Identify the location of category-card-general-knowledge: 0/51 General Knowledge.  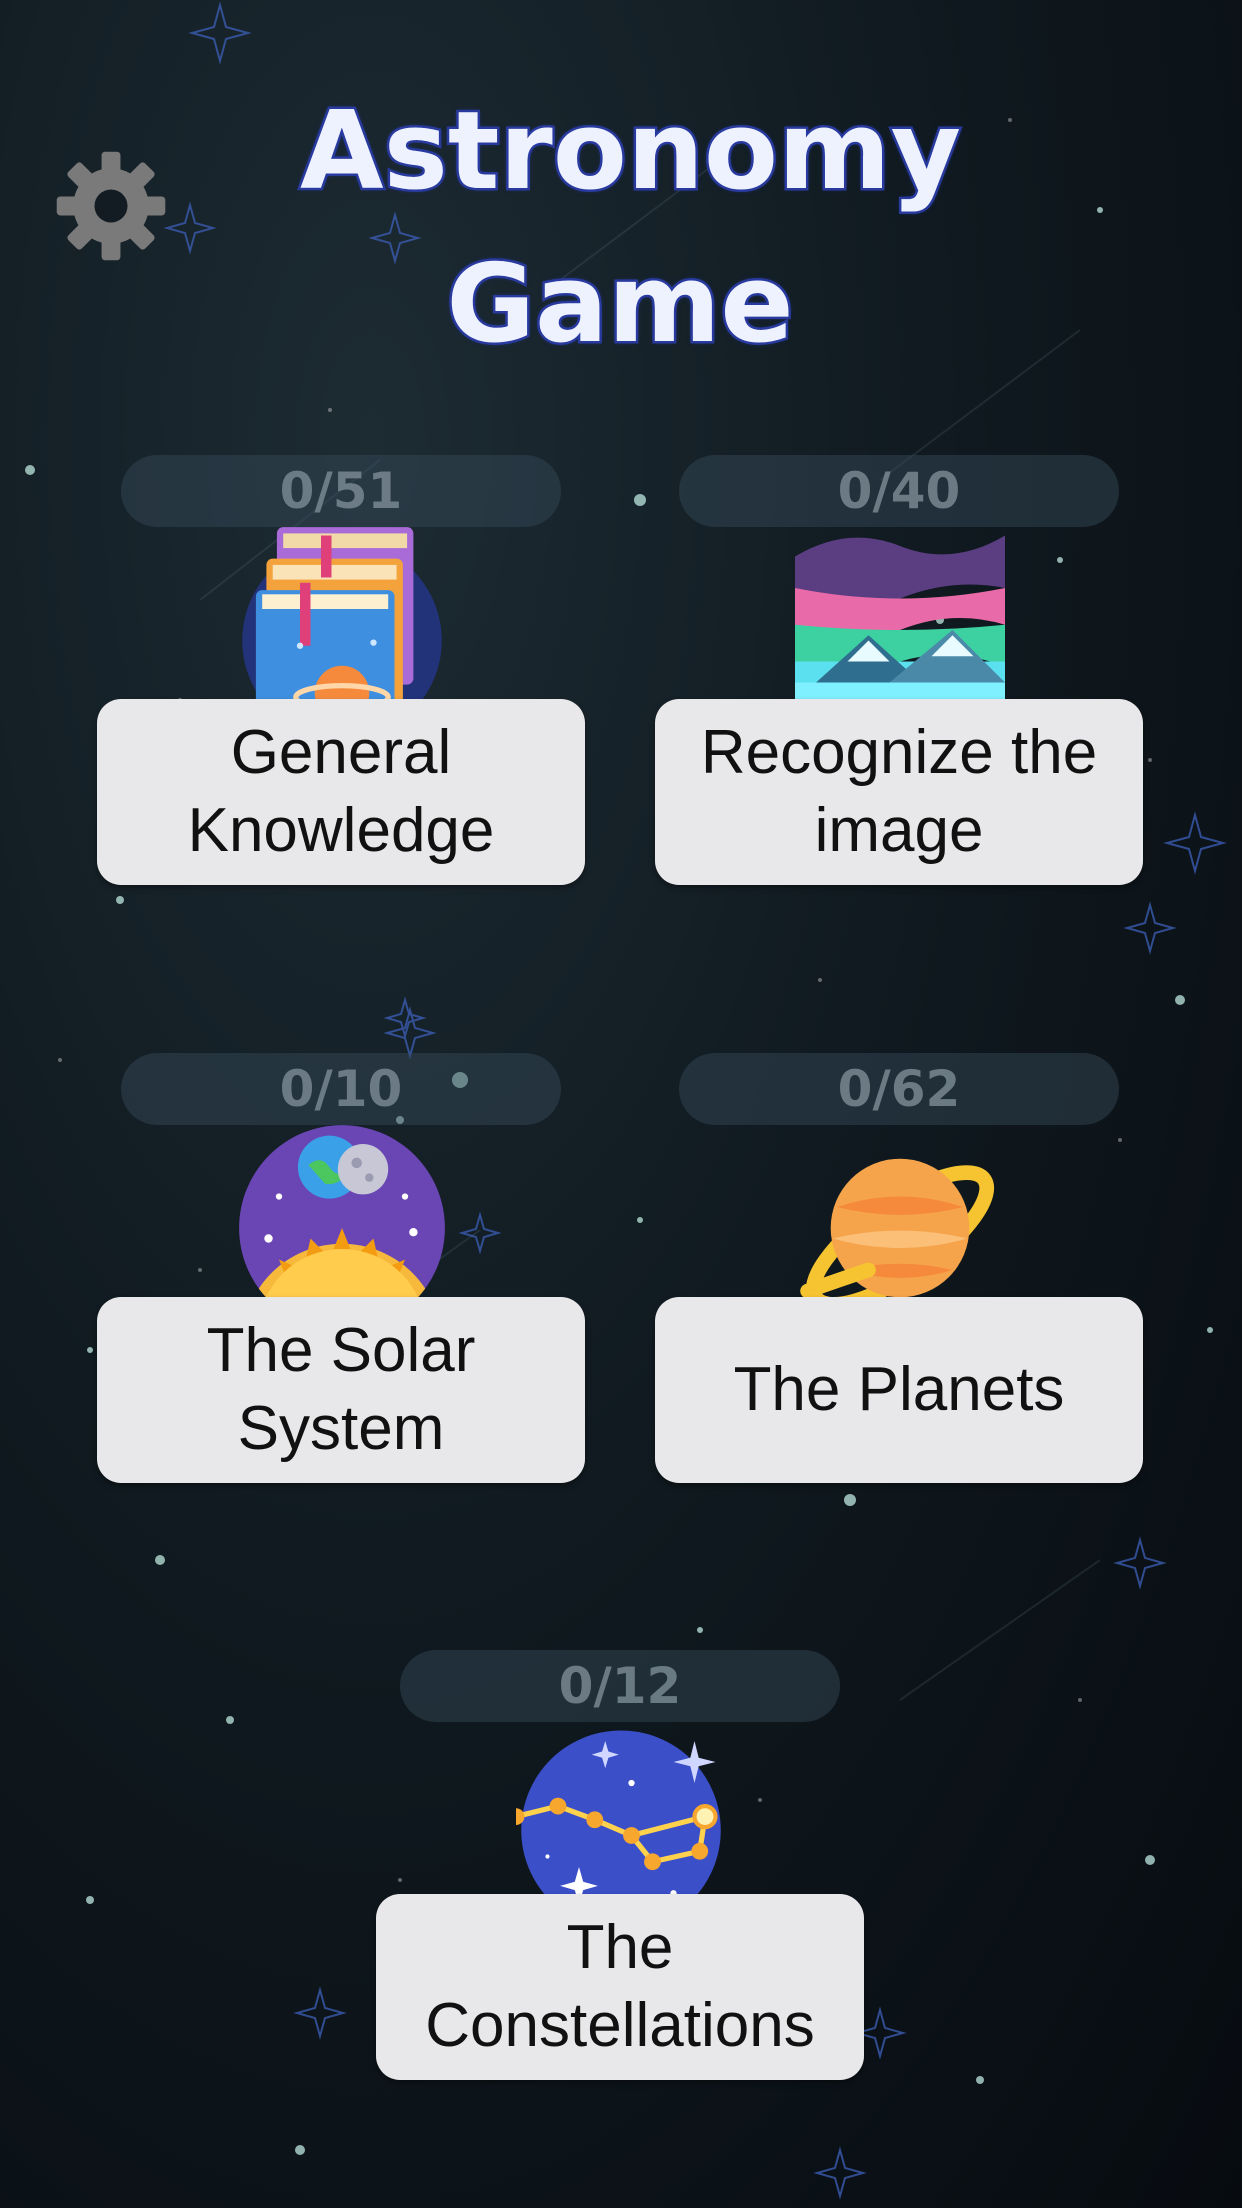
(341, 670).